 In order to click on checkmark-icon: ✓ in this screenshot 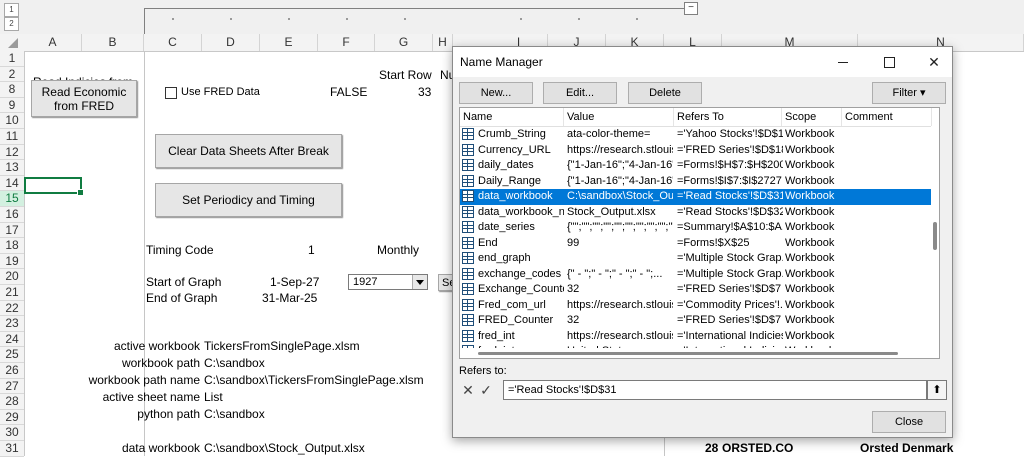, I will do `click(486, 390)`.